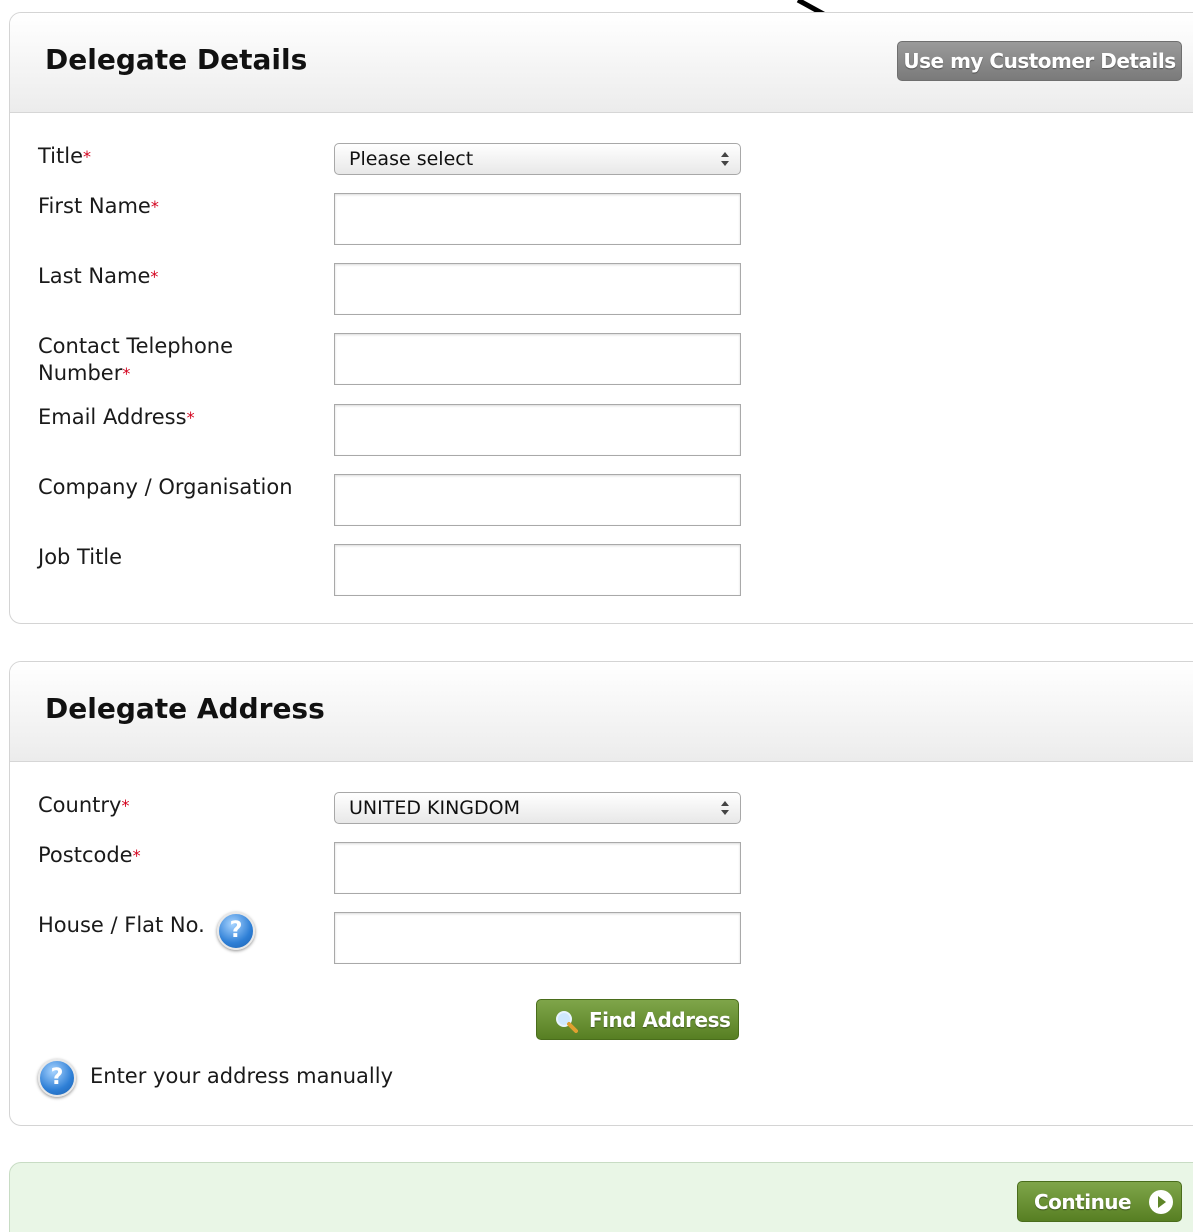 This screenshot has height=1232, width=1193. What do you see at coordinates (601, 712) in the screenshot?
I see `delegate-address-header: Delegate Address` at bounding box center [601, 712].